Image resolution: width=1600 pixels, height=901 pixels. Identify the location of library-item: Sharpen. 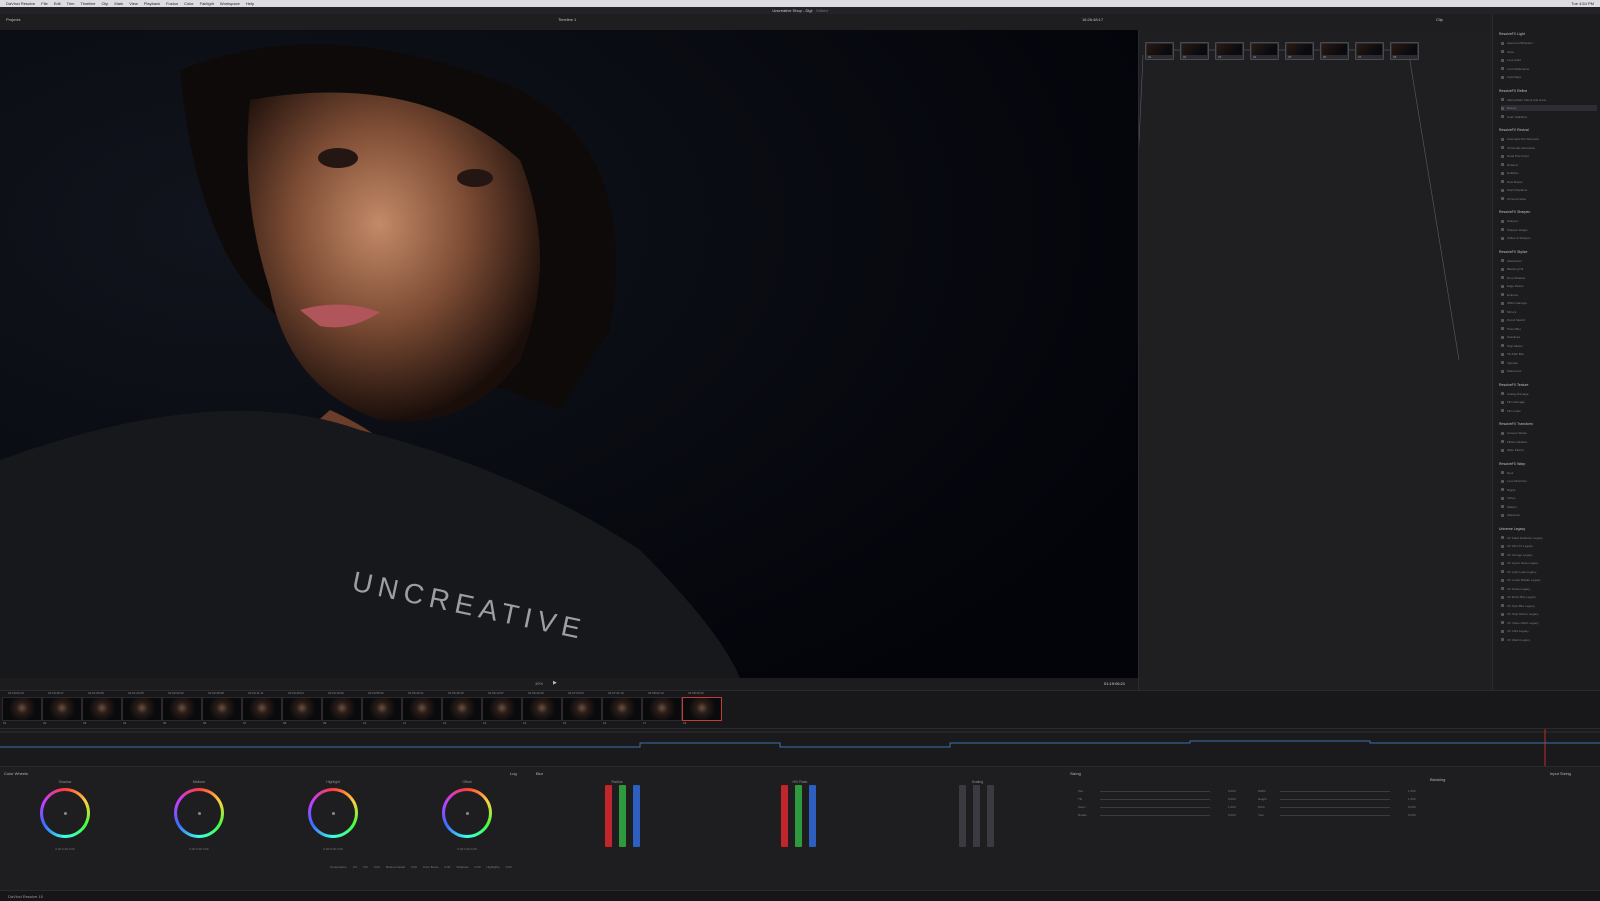
(1509, 221).